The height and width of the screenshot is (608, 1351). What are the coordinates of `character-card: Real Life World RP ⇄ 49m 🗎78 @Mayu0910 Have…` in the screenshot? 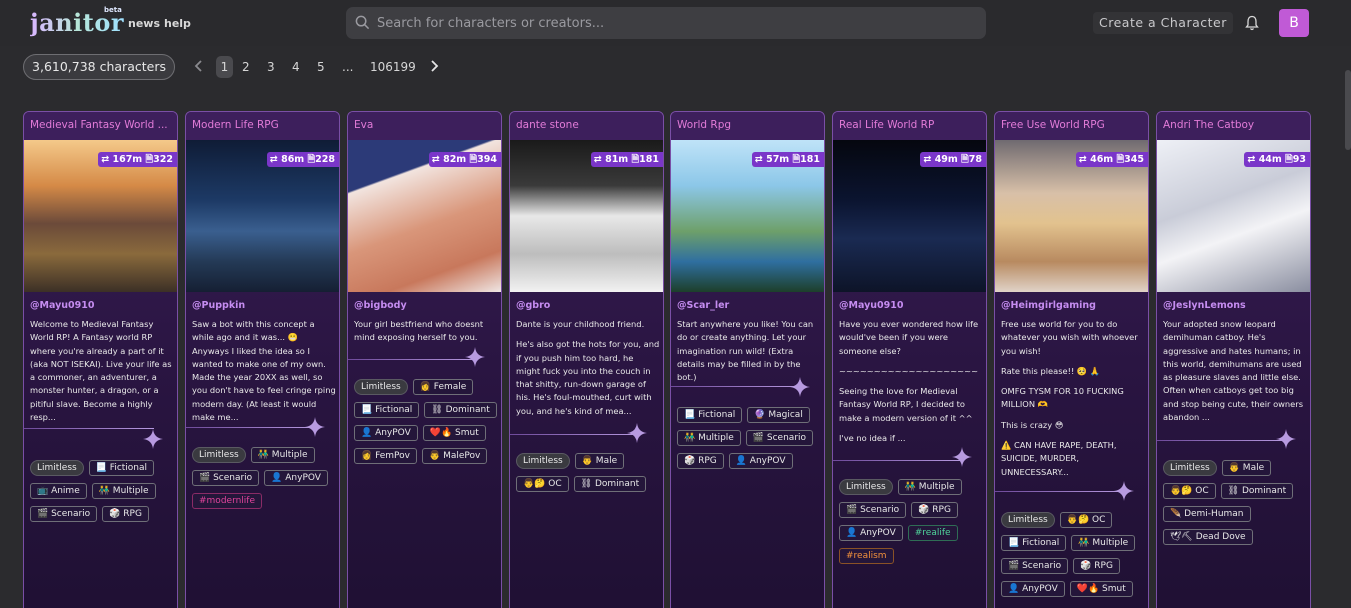 It's located at (909, 359).